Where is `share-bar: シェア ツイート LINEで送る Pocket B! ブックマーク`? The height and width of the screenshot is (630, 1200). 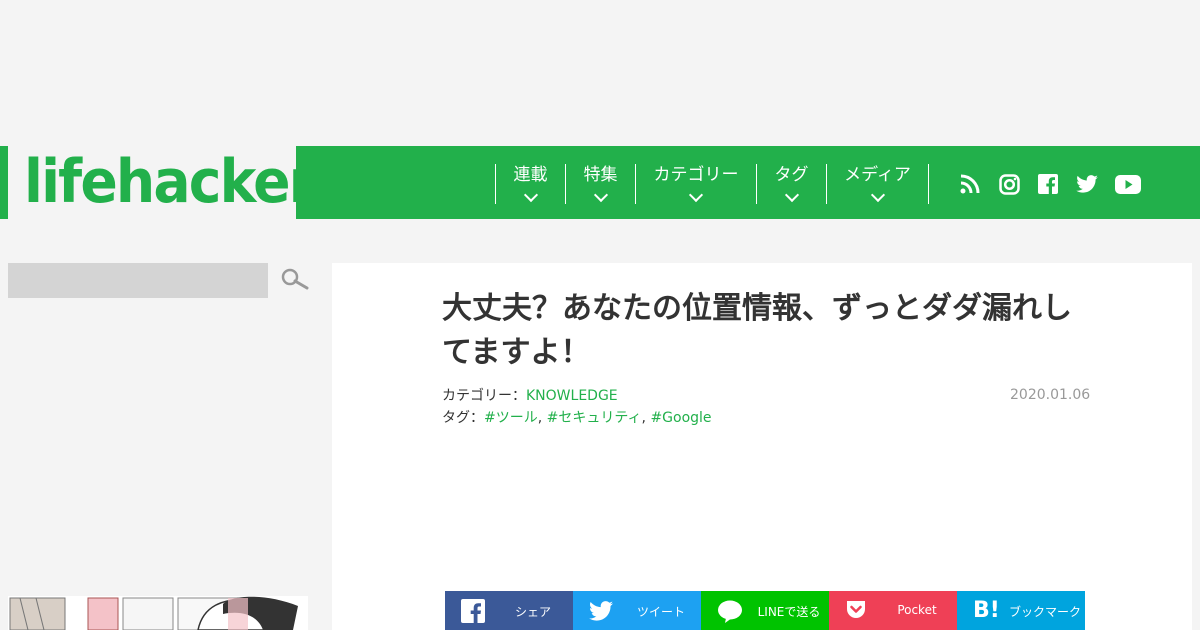 share-bar: シェア ツイート LINEで送る Pocket B! ブックマーク is located at coordinates (765, 610).